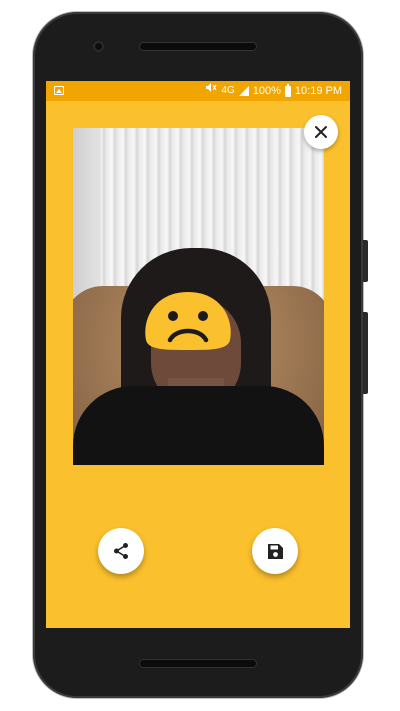 The height and width of the screenshot is (711, 400). Describe the element at coordinates (198, 663) in the screenshot. I see `bottom-speaker` at that location.